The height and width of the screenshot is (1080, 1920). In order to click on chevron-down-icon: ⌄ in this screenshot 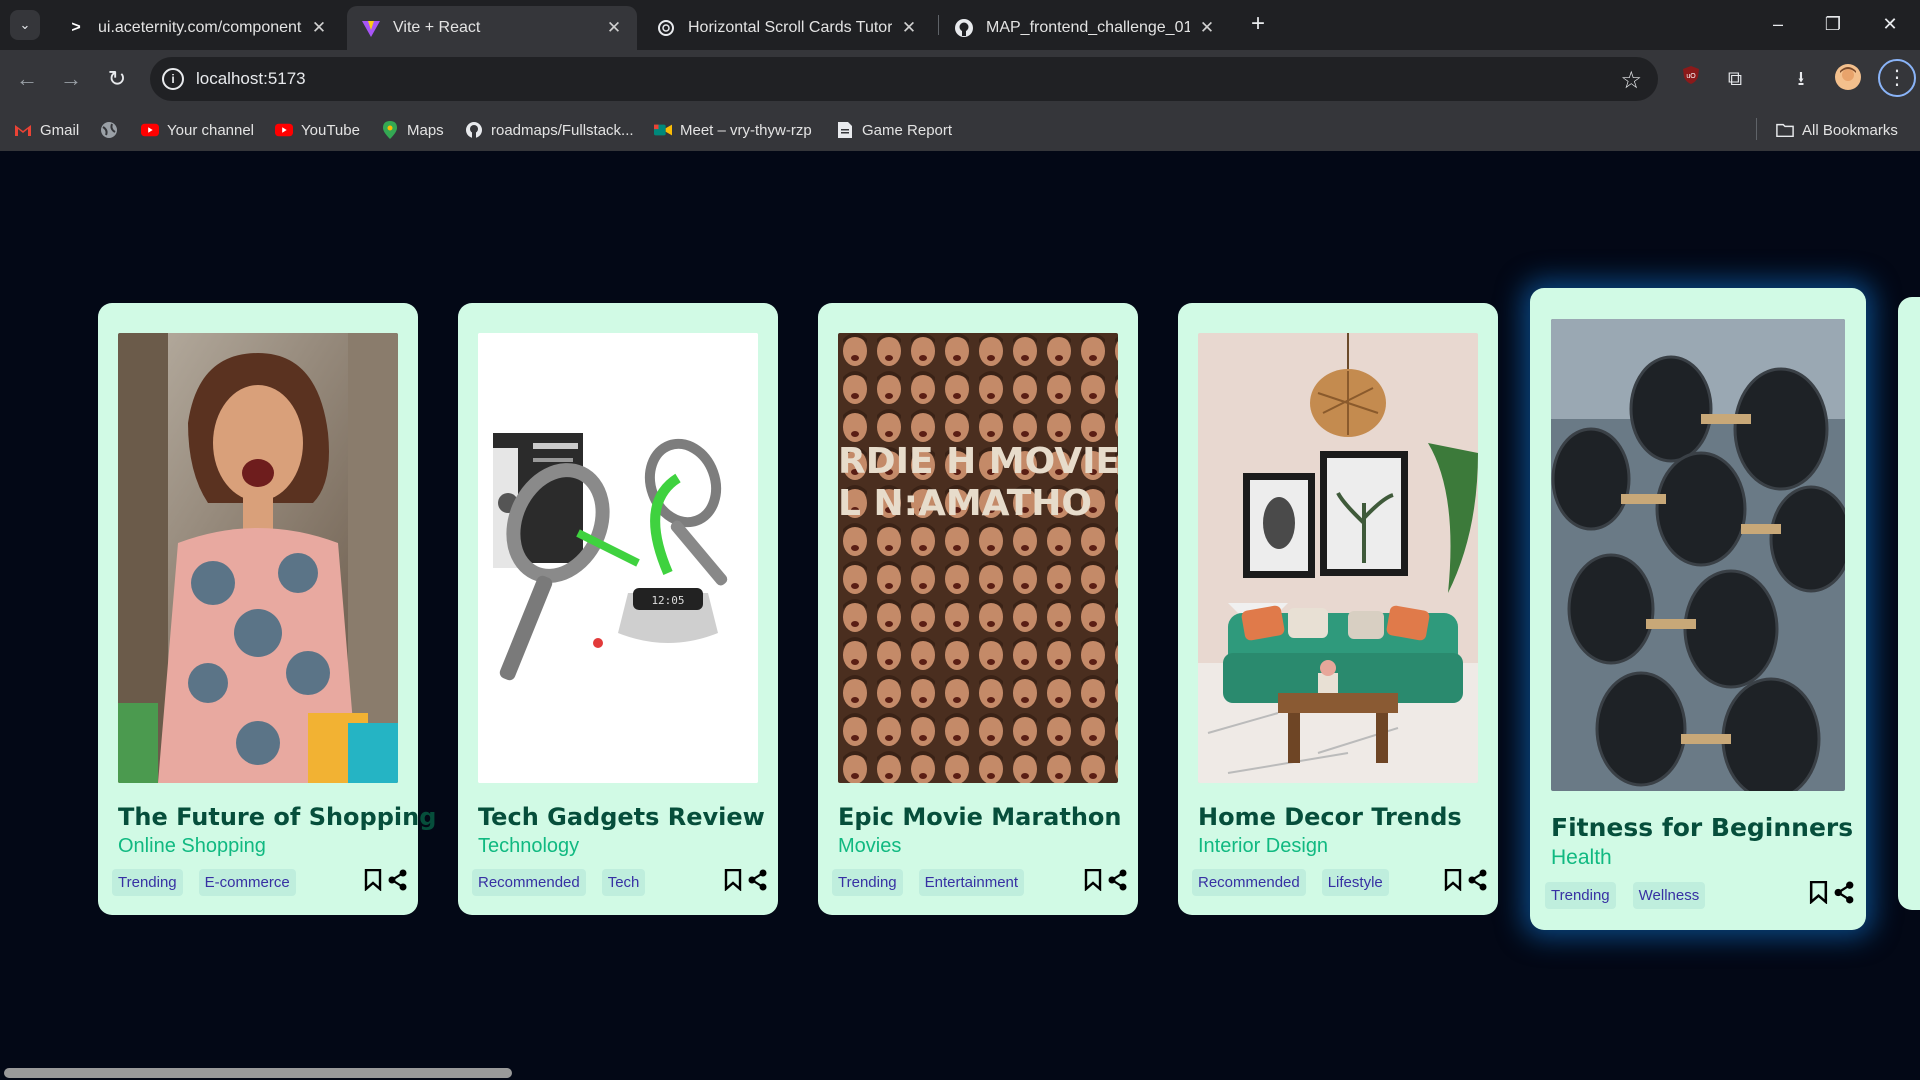, I will do `click(25, 24)`.